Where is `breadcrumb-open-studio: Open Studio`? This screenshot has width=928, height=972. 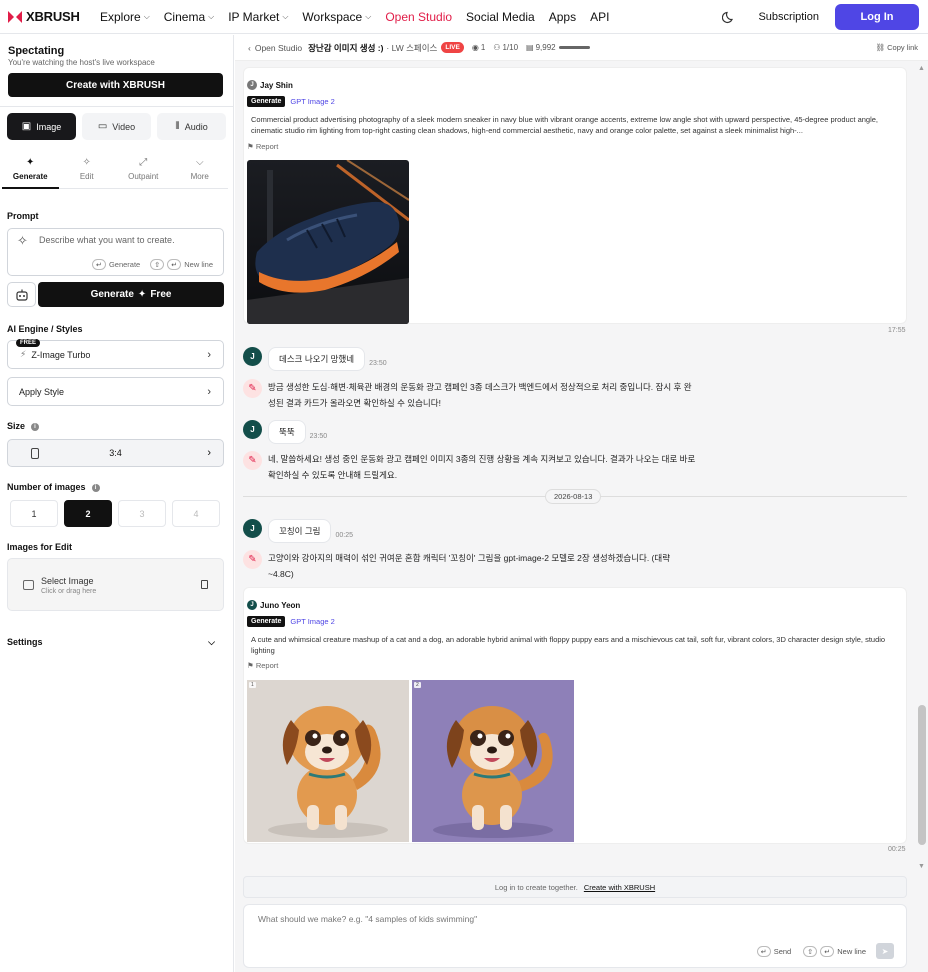 breadcrumb-open-studio: Open Studio is located at coordinates (278, 48).